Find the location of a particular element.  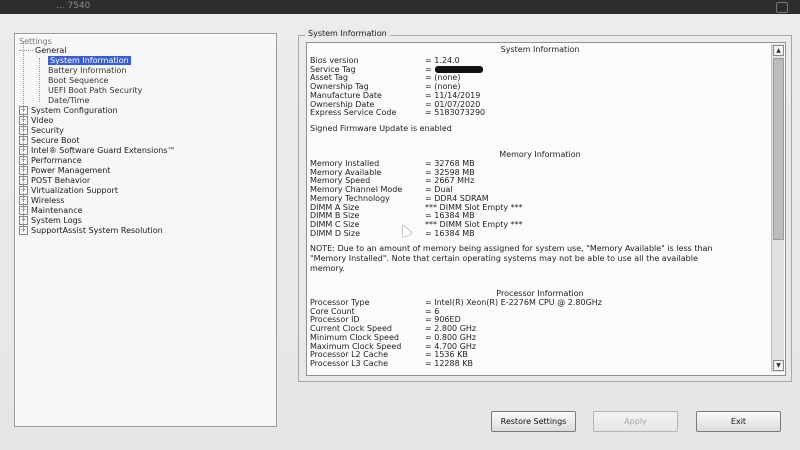

tree-item-uefi-boot-path-security: UEFI Boot Path Security is located at coordinates (95, 91).